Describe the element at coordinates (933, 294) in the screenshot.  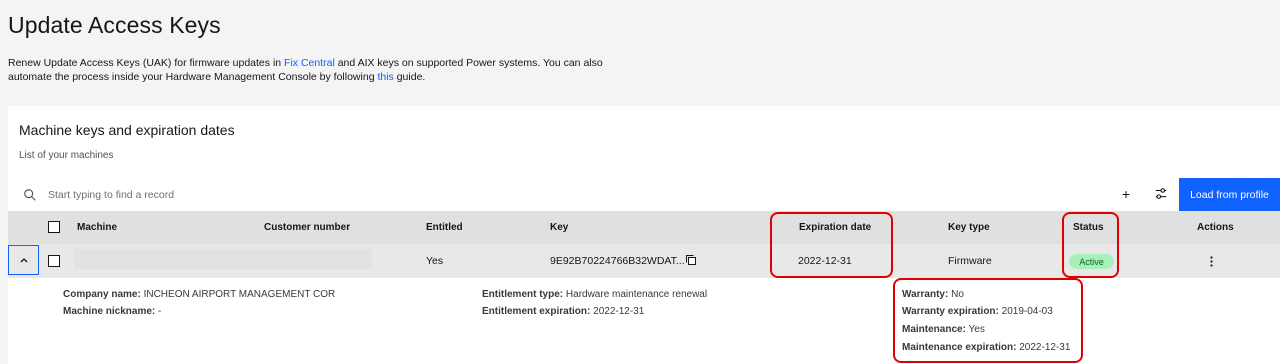
I see `detail-warranty: Warranty: No` at that location.